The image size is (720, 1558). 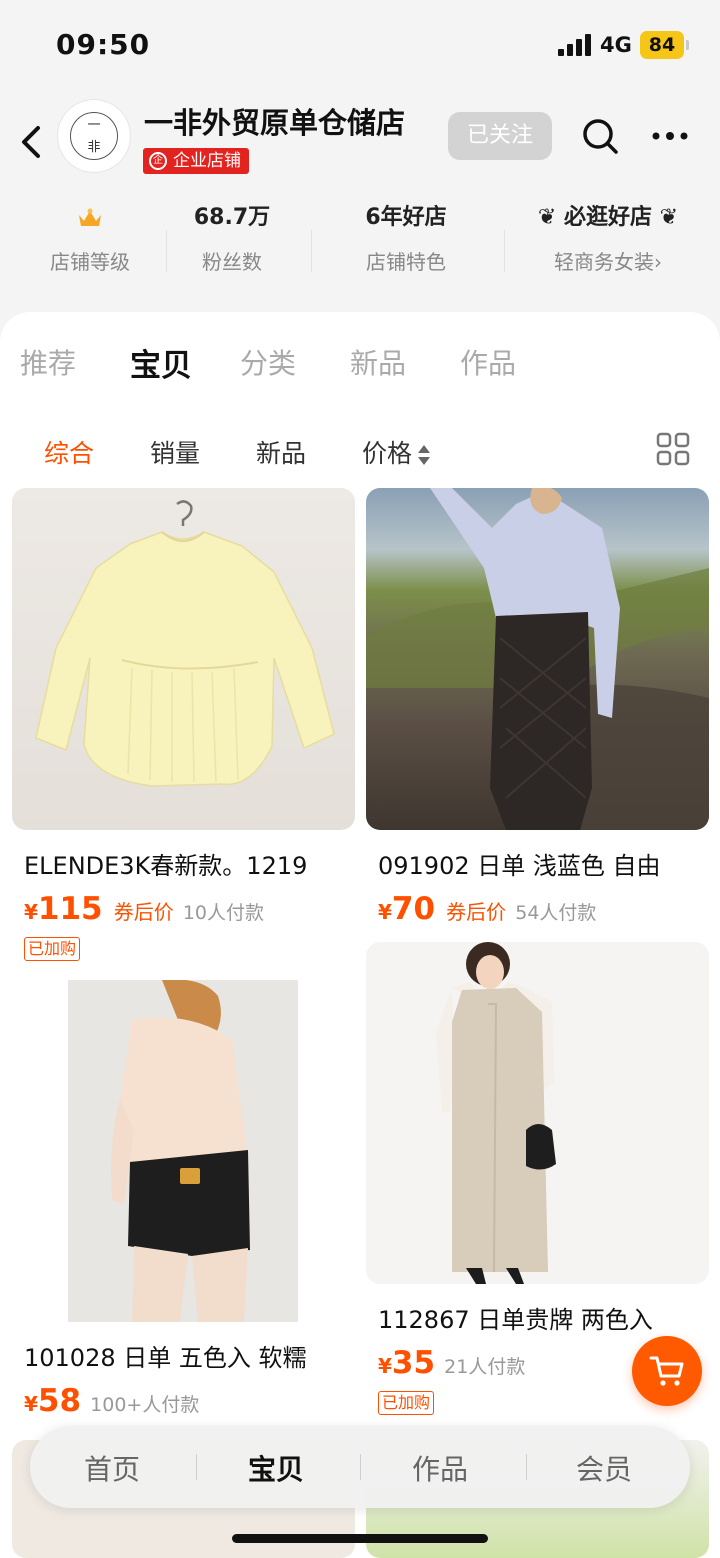 I want to click on search-icon, so click(x=600, y=136).